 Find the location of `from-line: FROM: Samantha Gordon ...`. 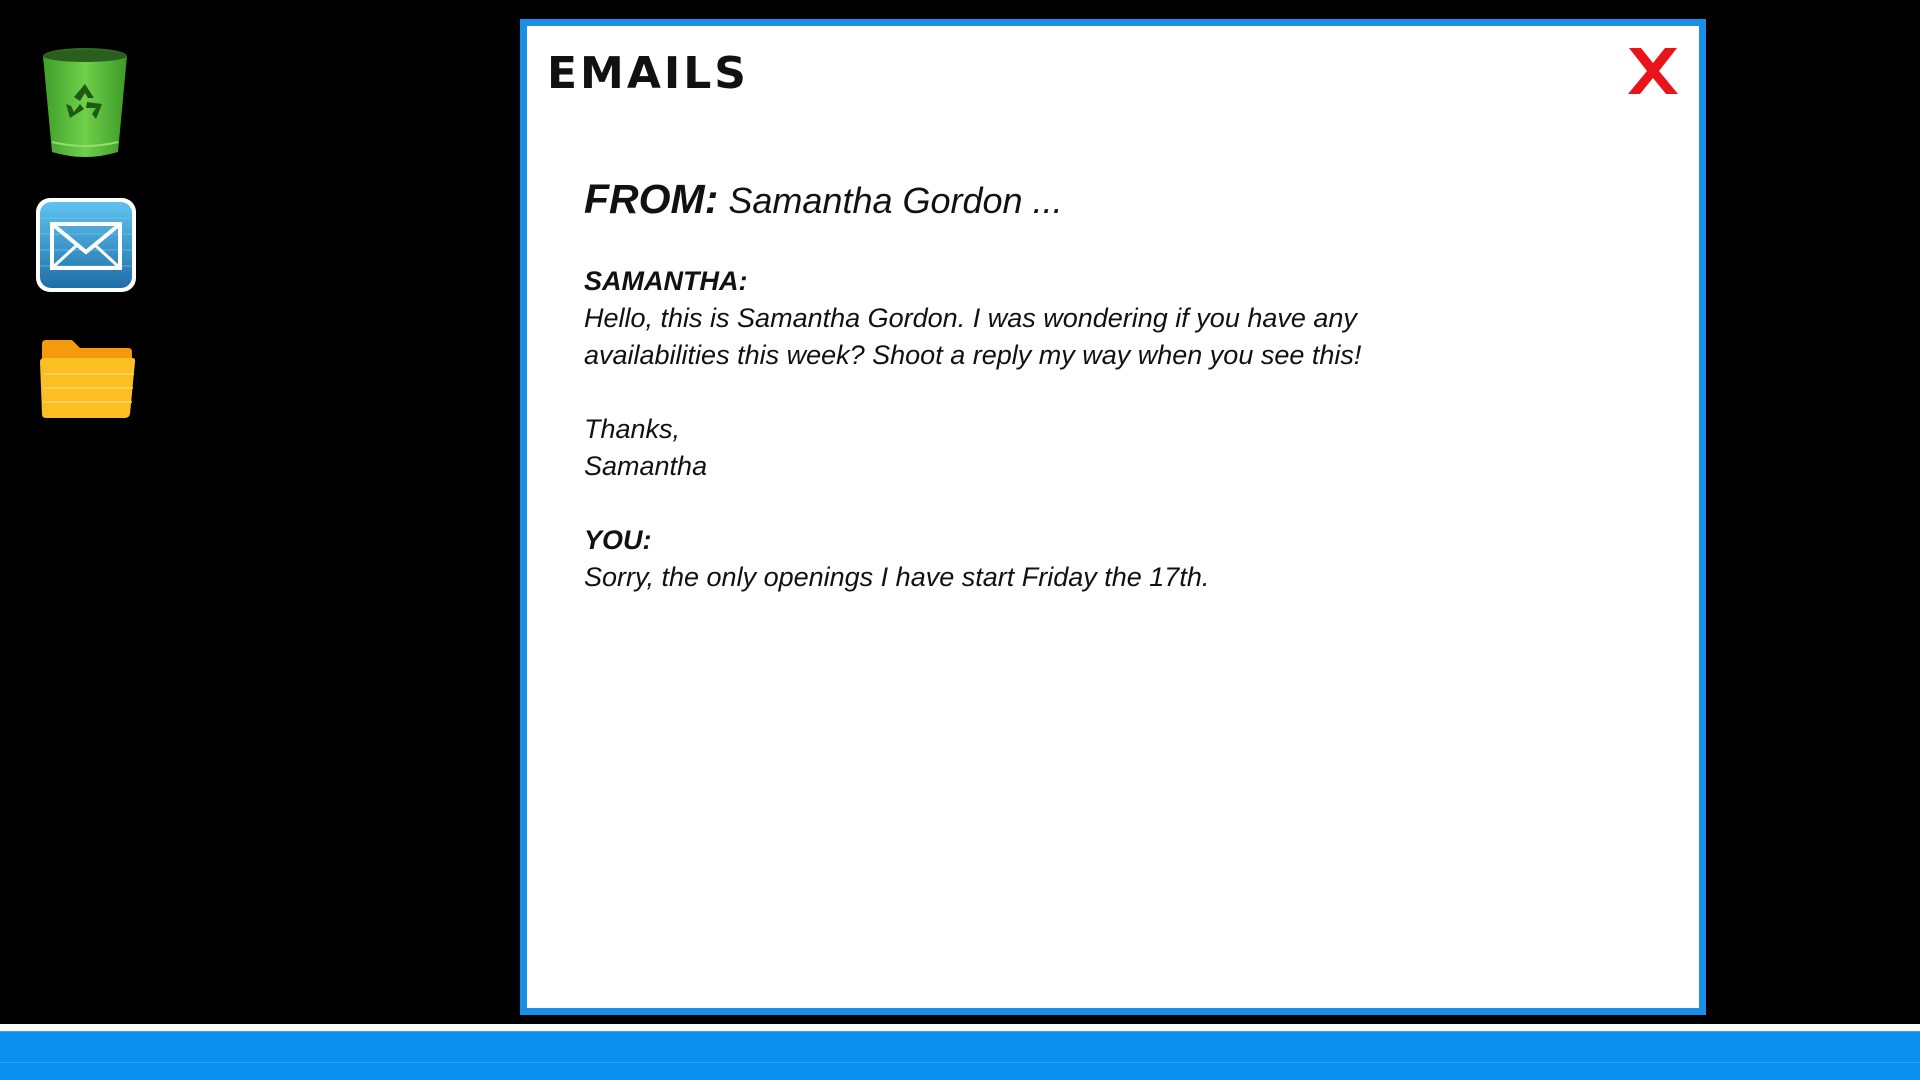

from-line: FROM: Samantha Gordon ... is located at coordinates (1109, 199).